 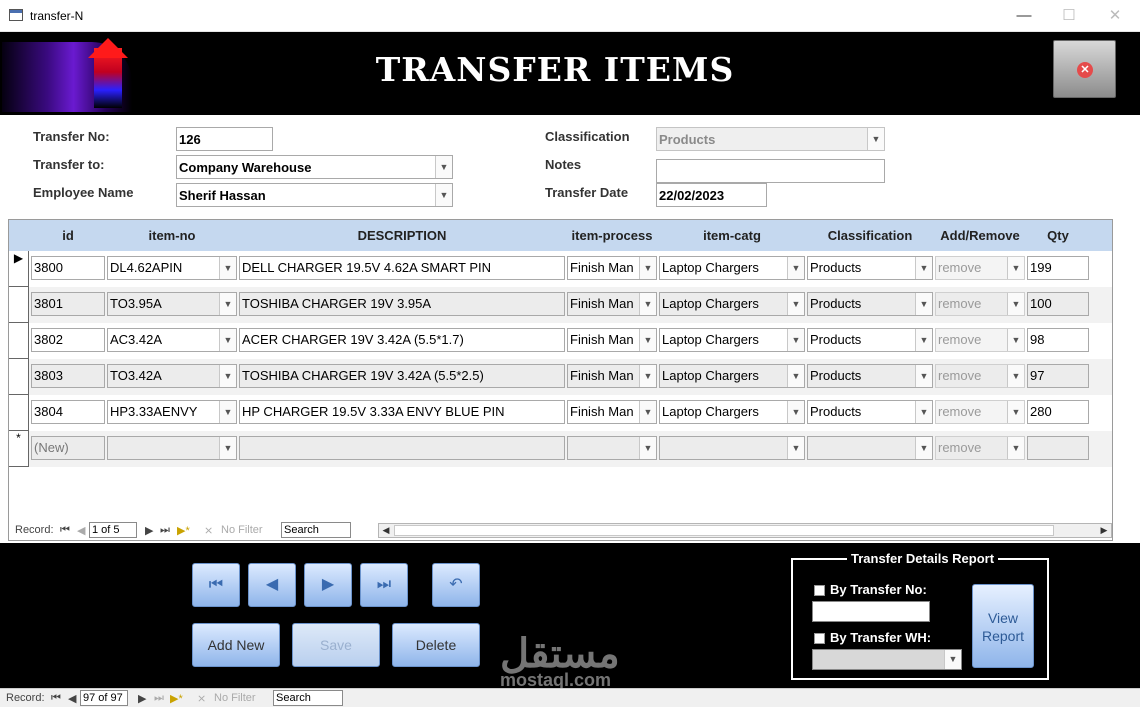 What do you see at coordinates (113, 530) in the screenshot?
I see `record-position-field: 1 of 5` at bounding box center [113, 530].